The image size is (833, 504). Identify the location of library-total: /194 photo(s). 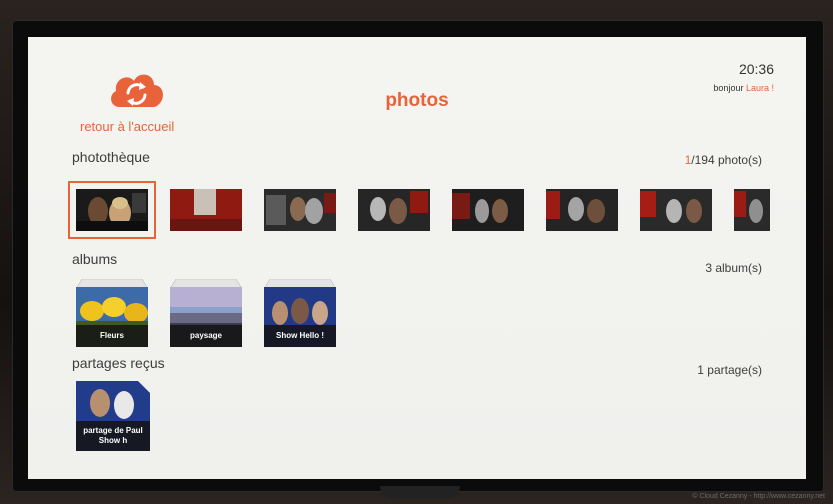
(726, 160).